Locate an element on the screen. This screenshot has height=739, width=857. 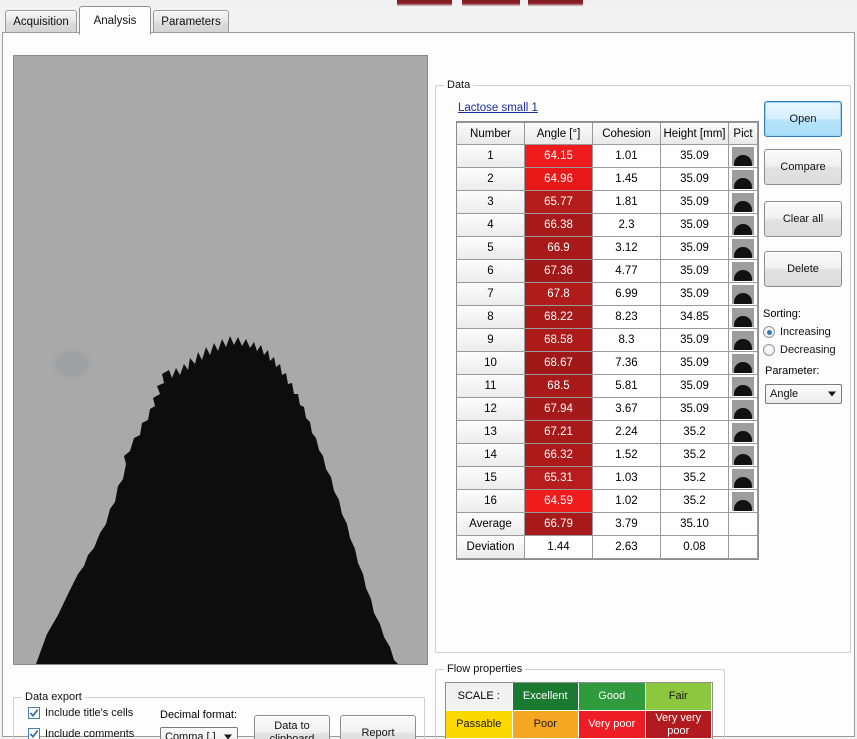
cell-number: 12 is located at coordinates (491, 409).